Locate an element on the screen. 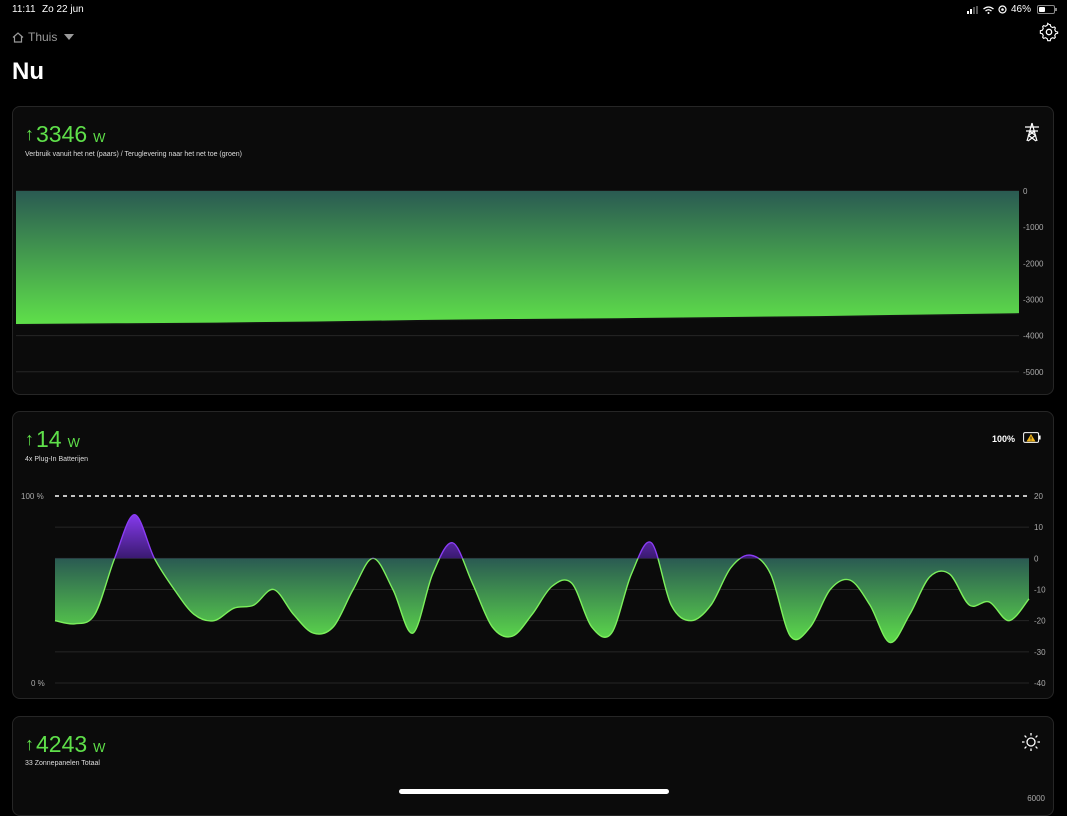  status-bar: 11:11 Zo 22 jun 46% is located at coordinates (533, 9).